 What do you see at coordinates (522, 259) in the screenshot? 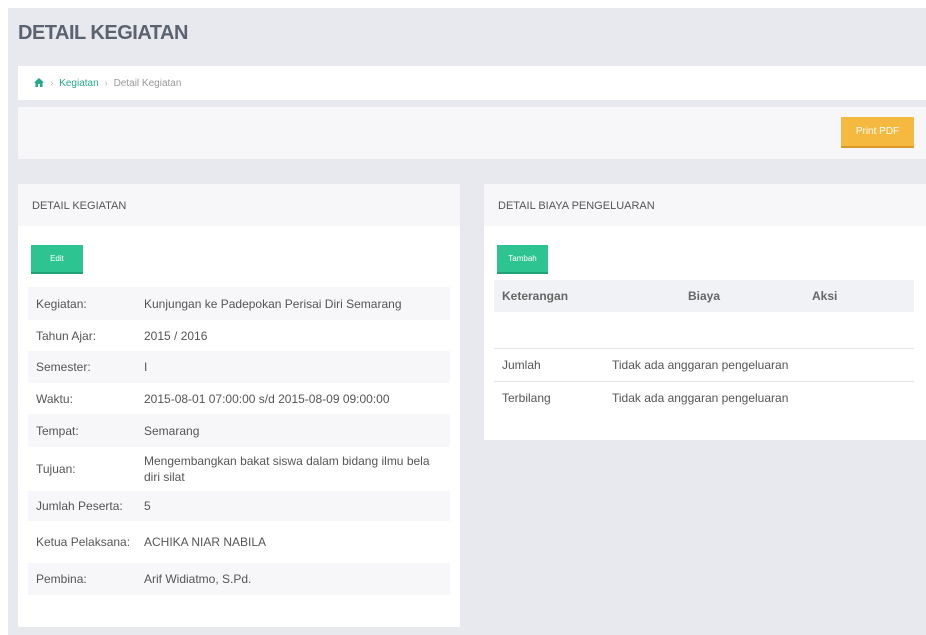
I see `tambah-button: Tambah` at bounding box center [522, 259].